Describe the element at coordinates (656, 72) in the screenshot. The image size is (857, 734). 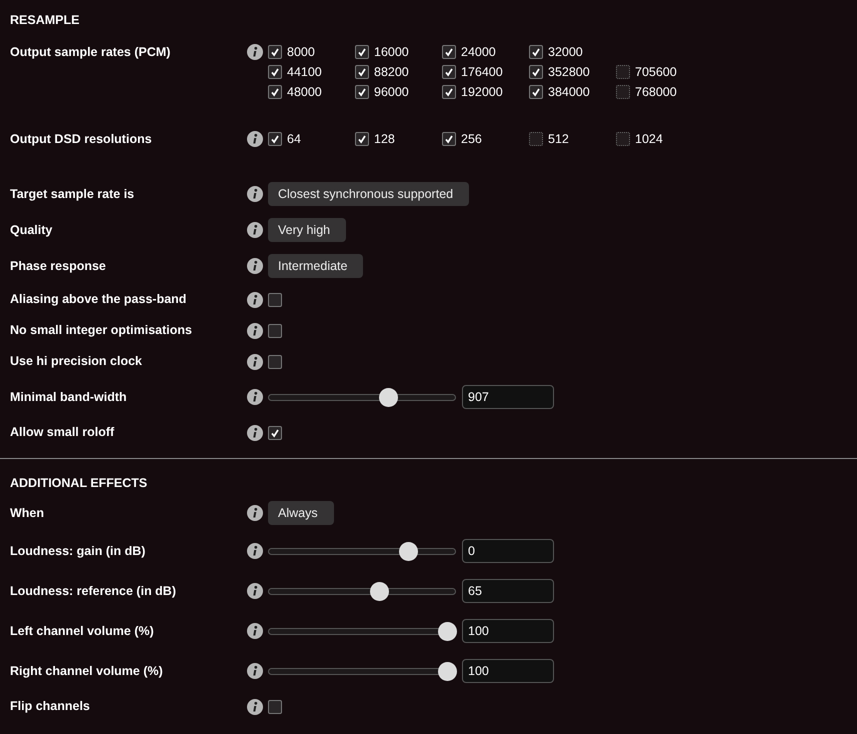
I see `option-label: 705600` at that location.